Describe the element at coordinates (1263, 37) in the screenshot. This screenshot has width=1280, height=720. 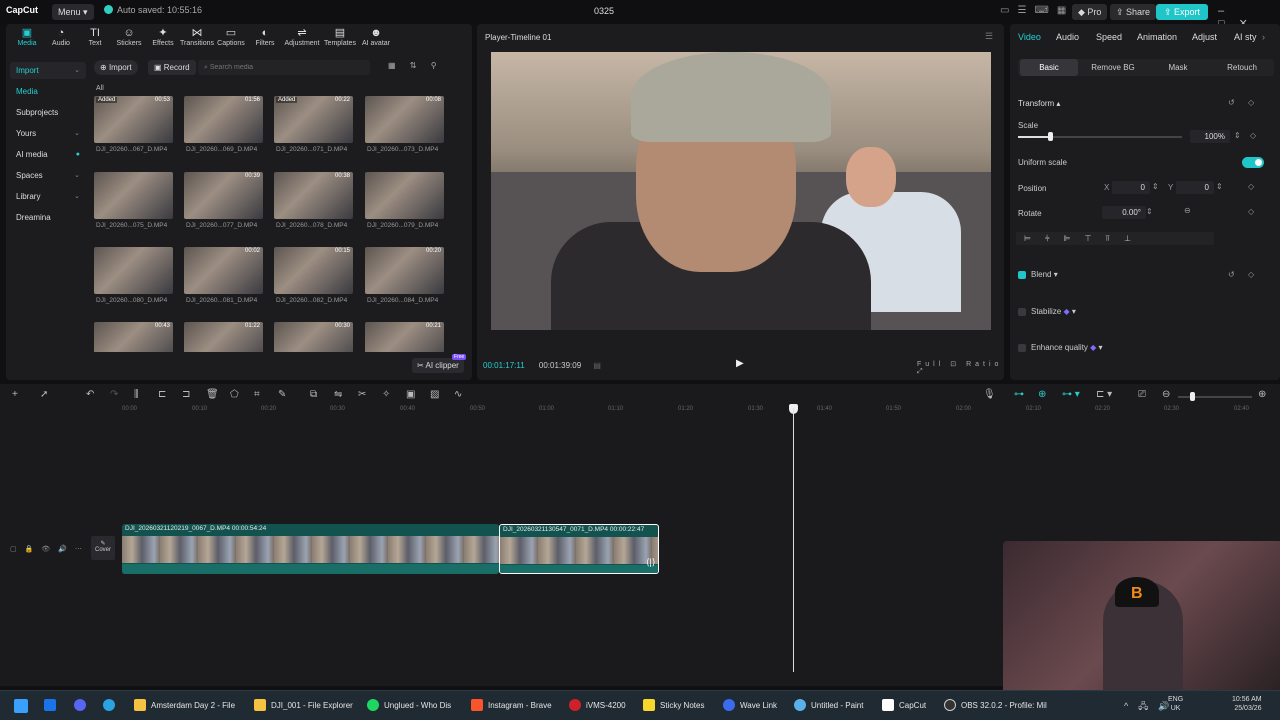
I see `chevron-right-icon: ›` at that location.